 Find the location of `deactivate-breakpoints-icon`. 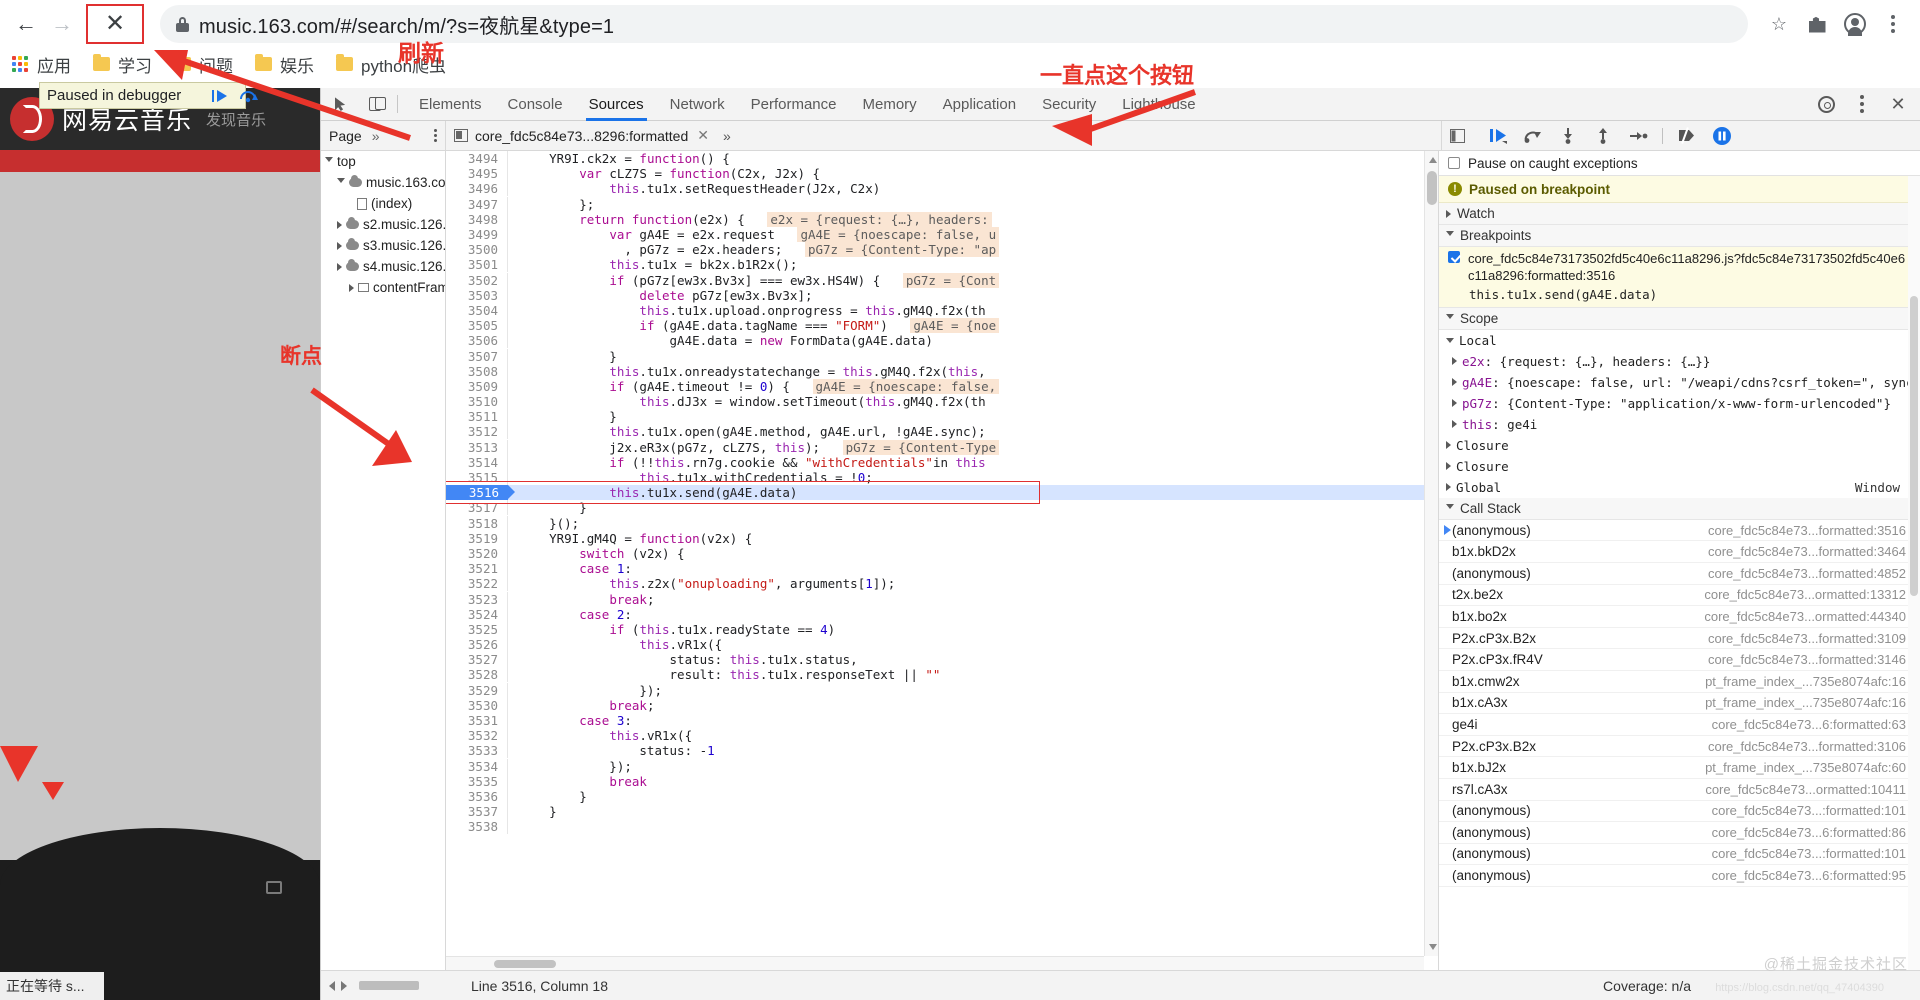

deactivate-breakpoints-icon is located at coordinates (1687, 136).